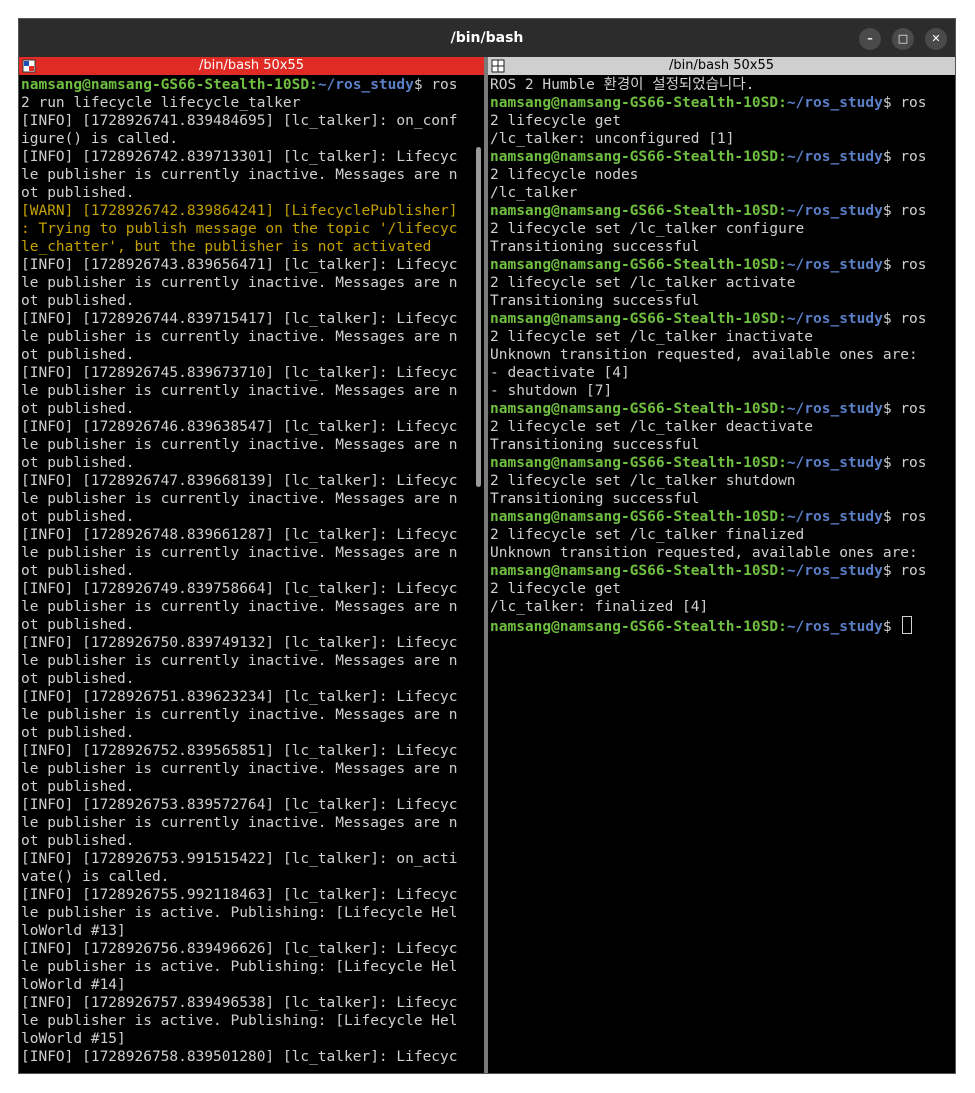 Image resolution: width=975 pixels, height=1093 pixels. I want to click on minimize-button: –, so click(870, 39).